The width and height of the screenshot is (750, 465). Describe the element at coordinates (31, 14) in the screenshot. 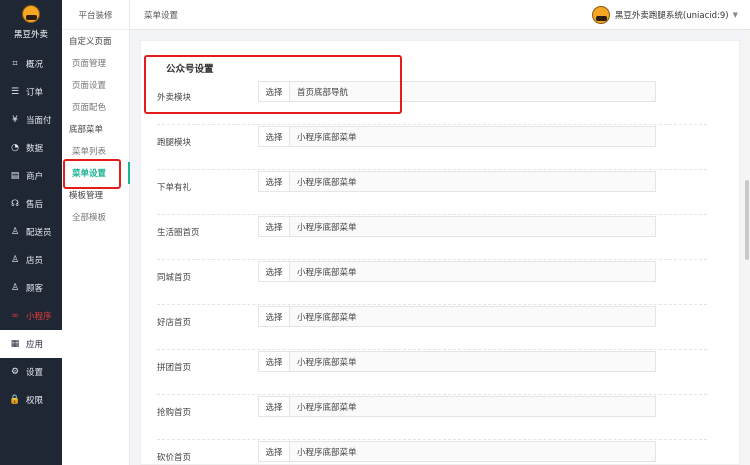

I see `brand-logo` at that location.